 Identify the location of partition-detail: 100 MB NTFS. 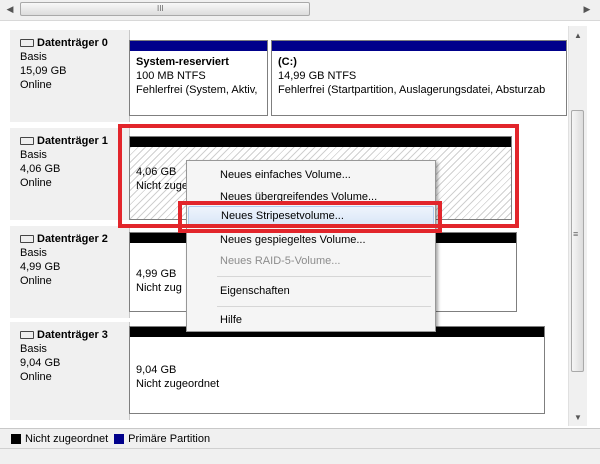
(171, 76).